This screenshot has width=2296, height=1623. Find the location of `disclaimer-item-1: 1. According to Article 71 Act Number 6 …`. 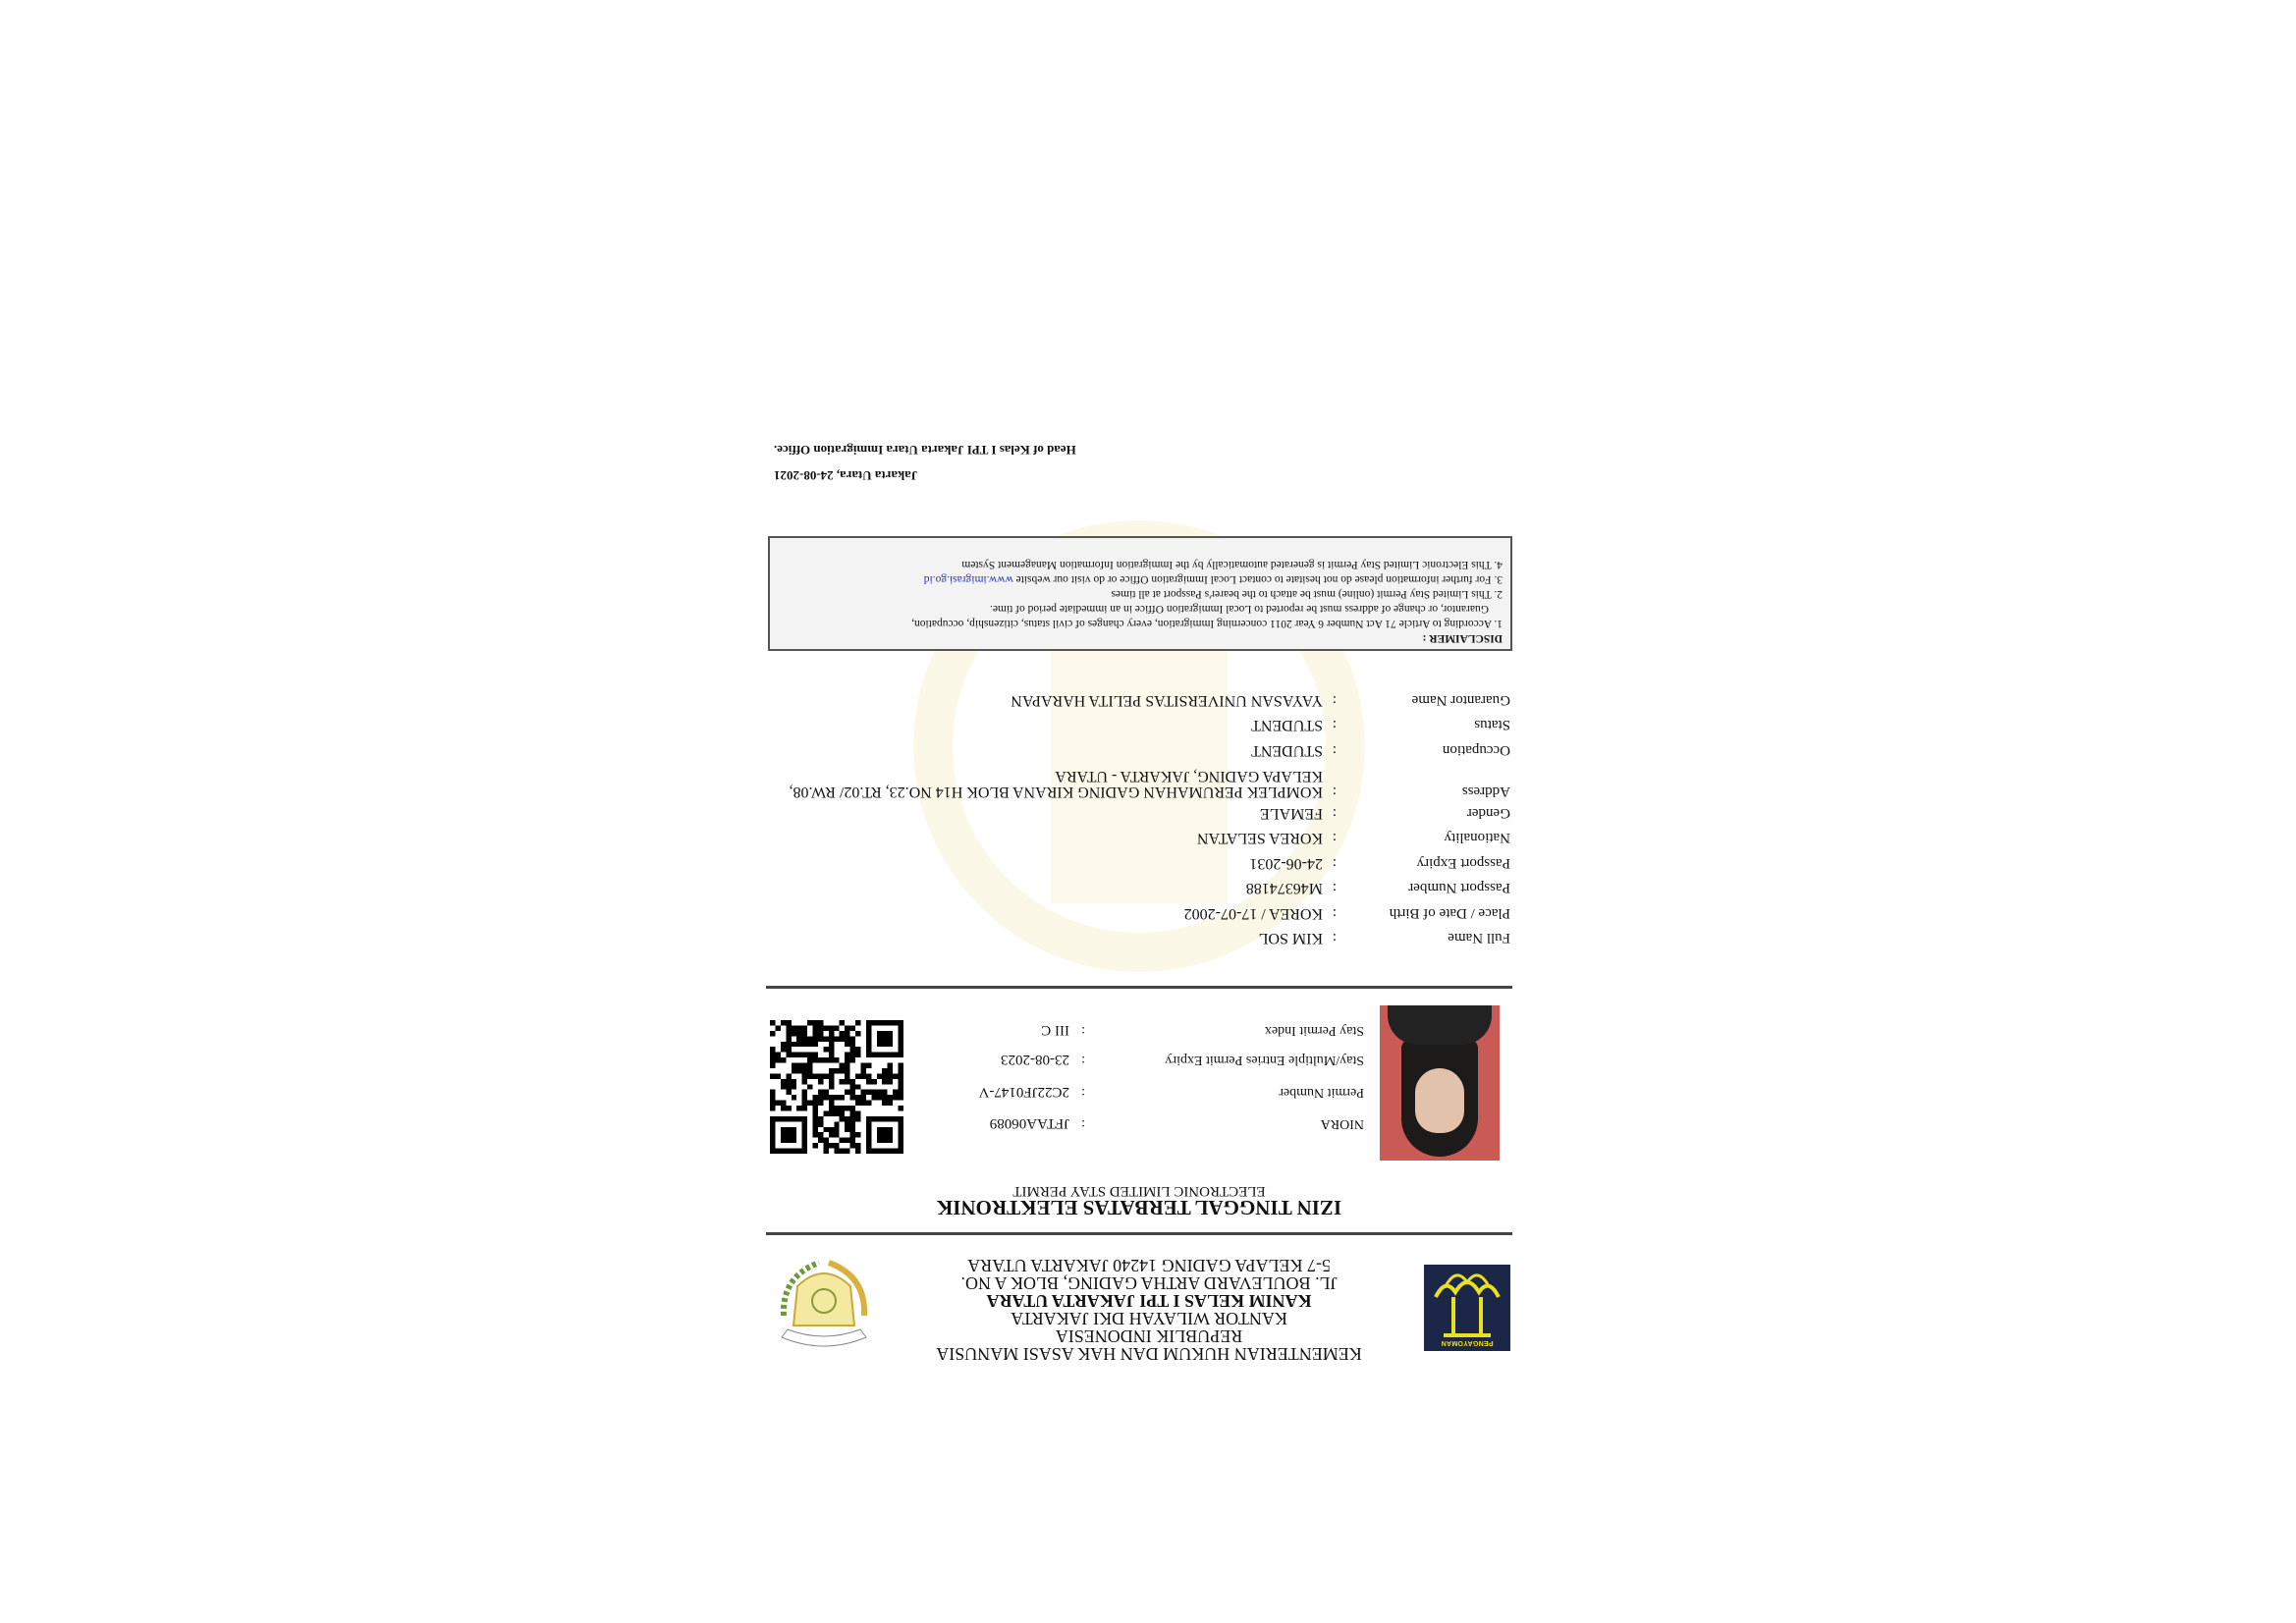

disclaimer-item-1: 1. According to Article 71 Act Number 6 … is located at coordinates (1207, 623).